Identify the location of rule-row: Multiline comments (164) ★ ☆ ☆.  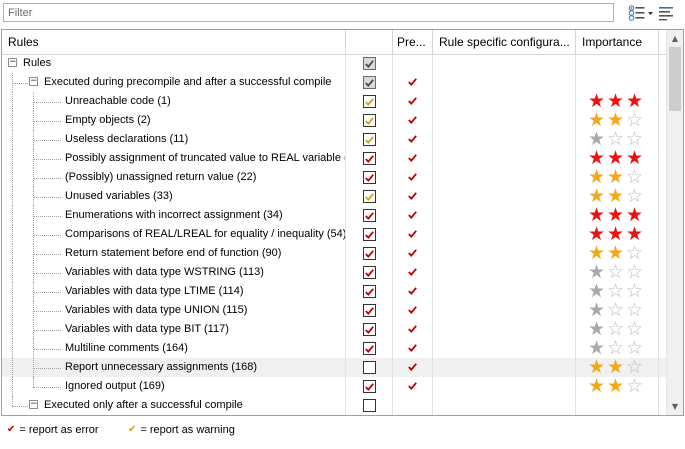
(334, 348).